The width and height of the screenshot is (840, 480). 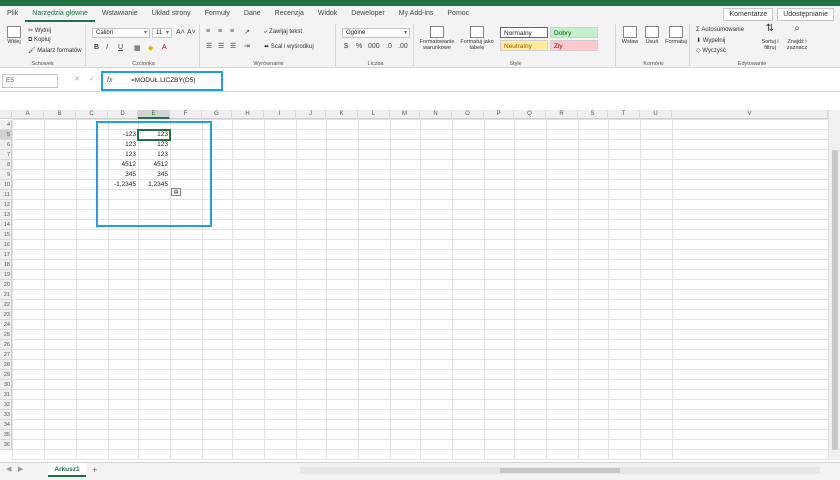 What do you see at coordinates (67, 470) in the screenshot?
I see `sheet-tab-arkusz1: Arkusz1` at bounding box center [67, 470].